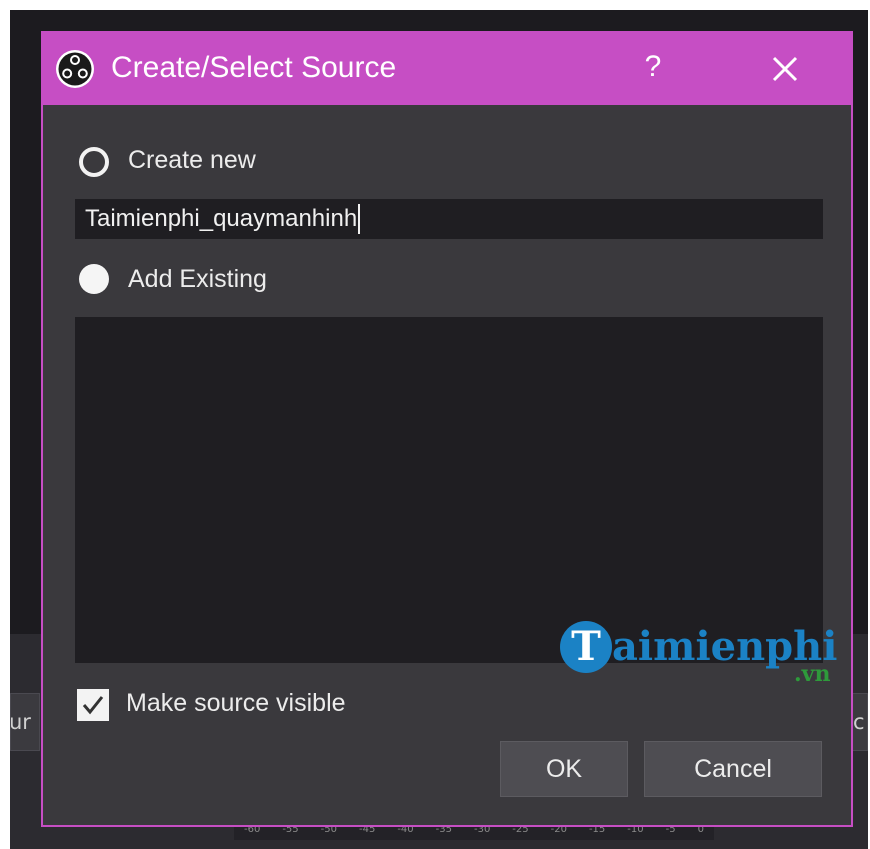  What do you see at coordinates (94, 162) in the screenshot?
I see `create-new-radio` at bounding box center [94, 162].